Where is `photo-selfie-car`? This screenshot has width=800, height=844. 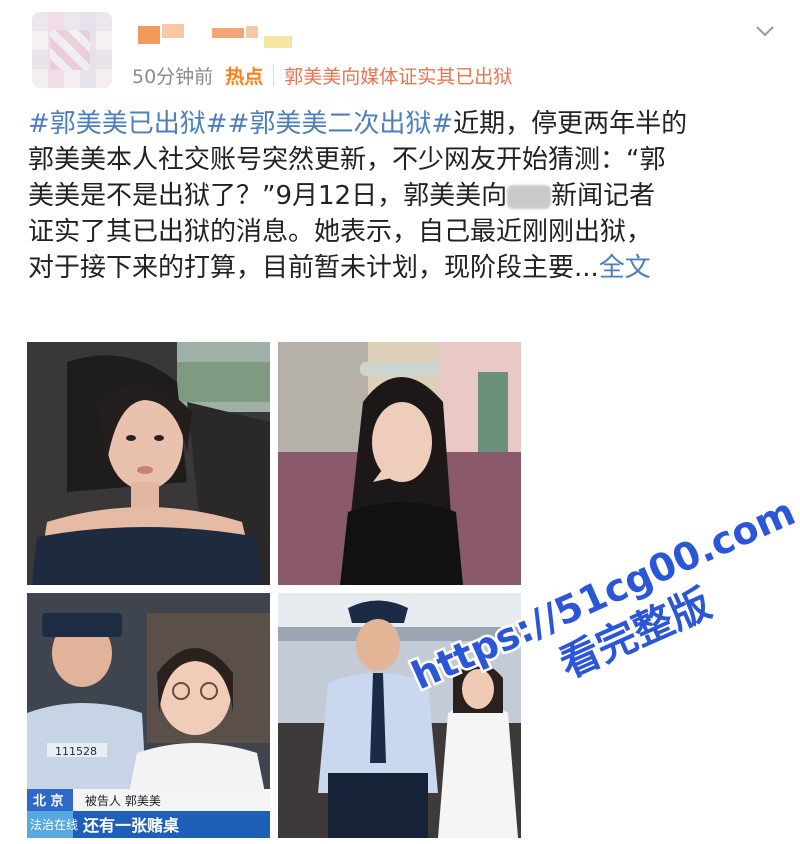
photo-selfie-car is located at coordinates (148, 463).